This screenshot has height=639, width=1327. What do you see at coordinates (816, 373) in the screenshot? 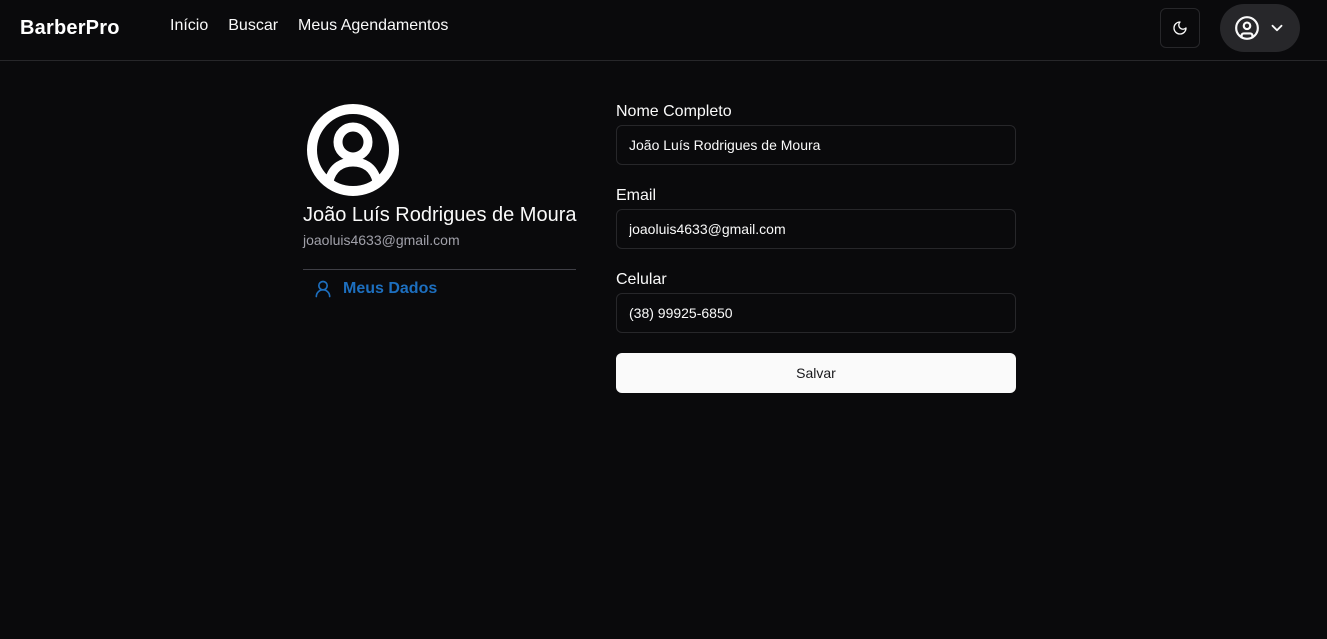
I see `save-button: Salvar` at bounding box center [816, 373].